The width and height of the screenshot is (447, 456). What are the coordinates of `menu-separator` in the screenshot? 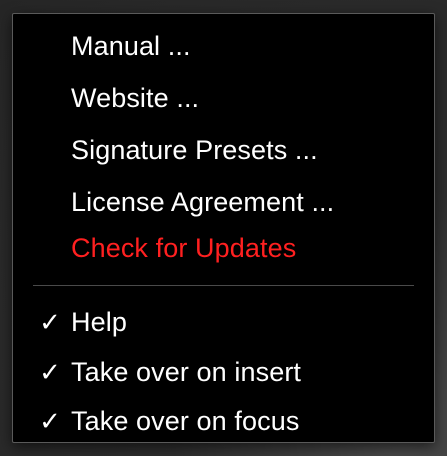 It's located at (223, 285).